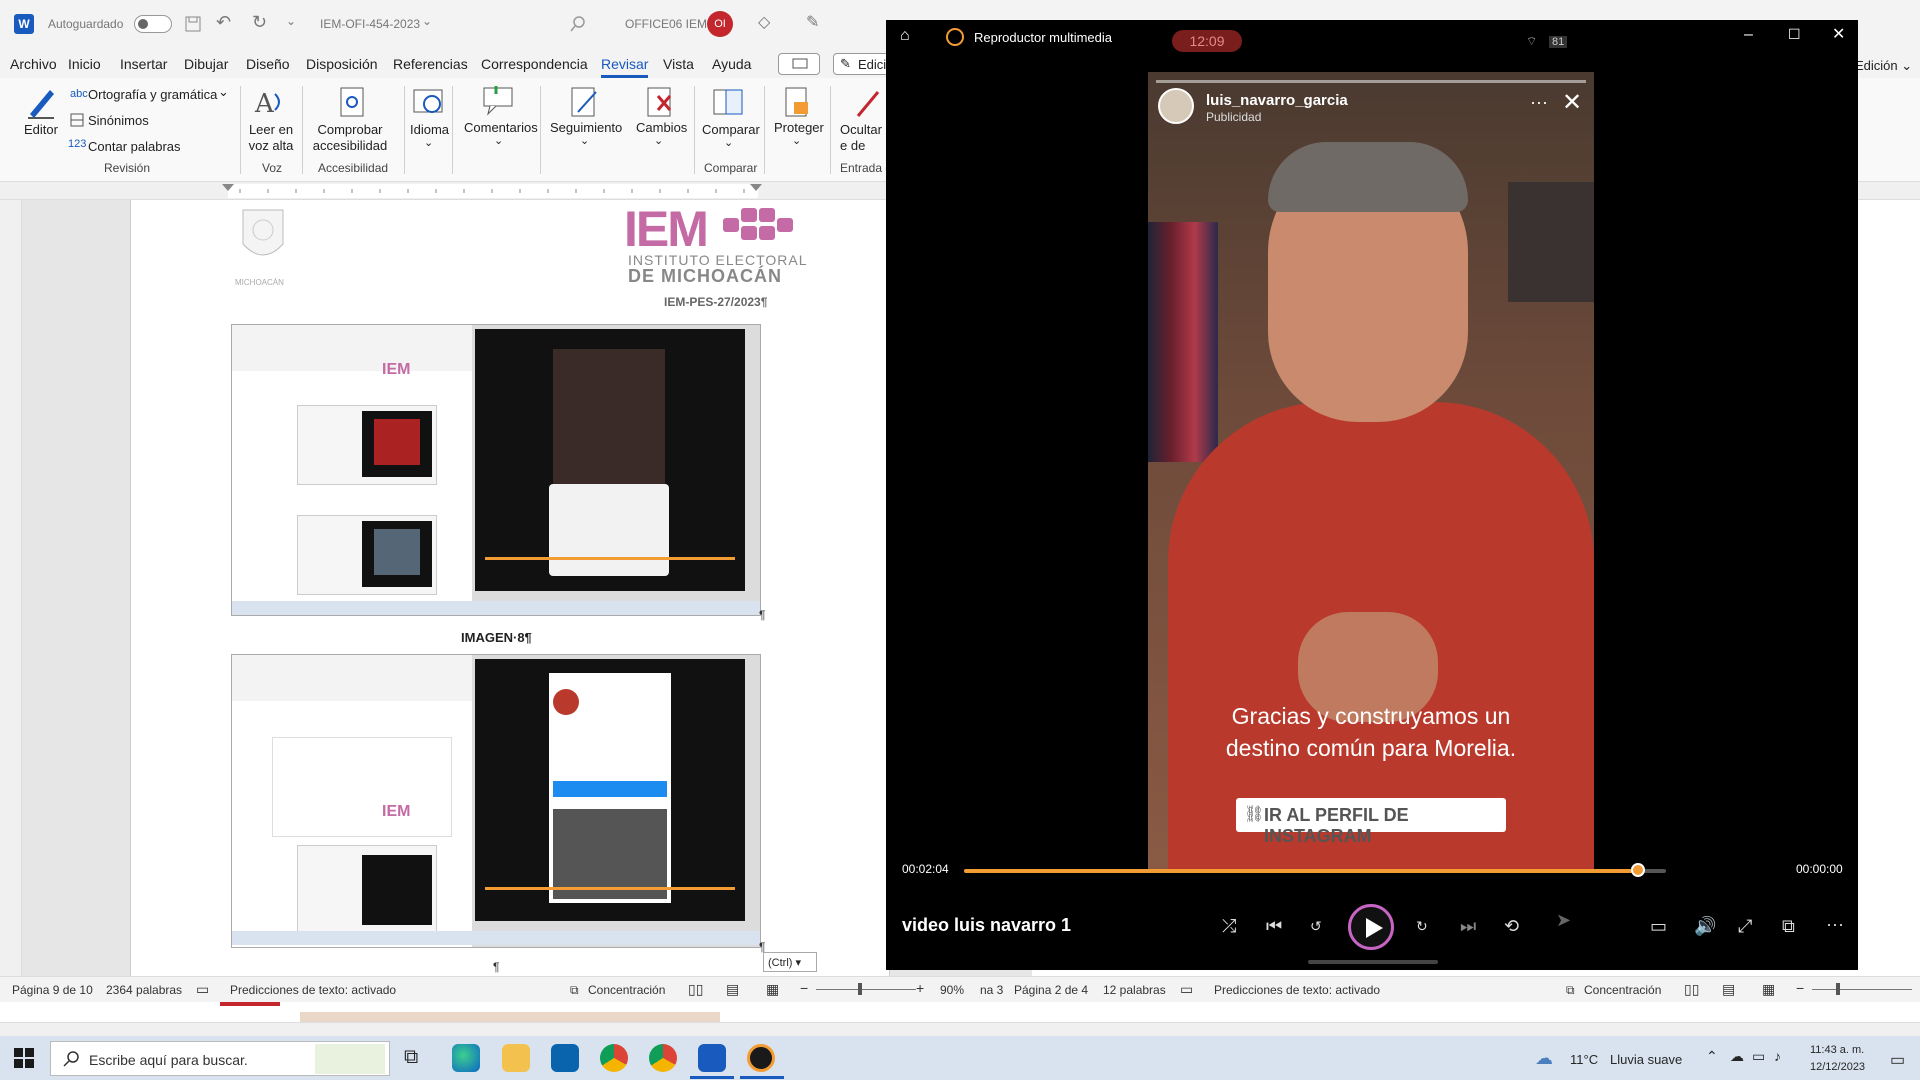 The height and width of the screenshot is (1080, 1920). I want to click on network-icon: ▭, so click(1758, 1056).